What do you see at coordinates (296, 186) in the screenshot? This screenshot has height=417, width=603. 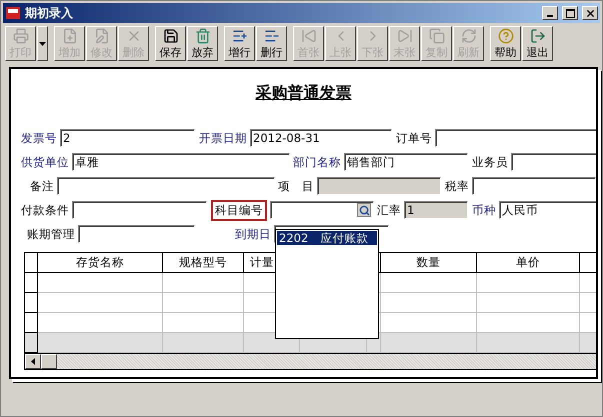 I see `field-label: 项 目` at bounding box center [296, 186].